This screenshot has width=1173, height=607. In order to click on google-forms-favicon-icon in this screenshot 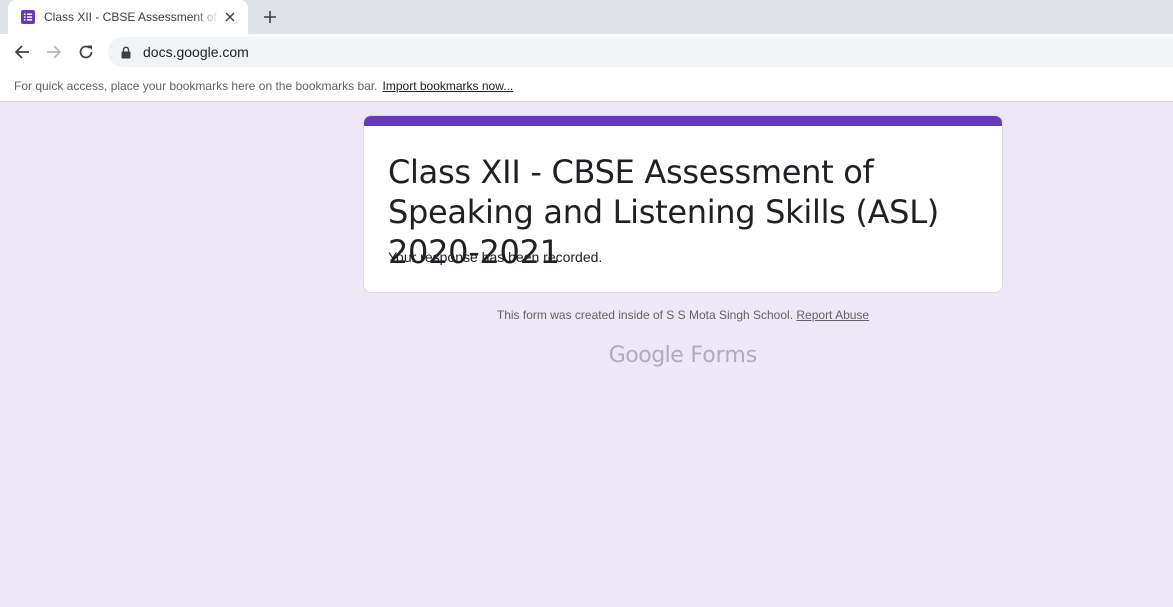, I will do `click(28, 17)`.